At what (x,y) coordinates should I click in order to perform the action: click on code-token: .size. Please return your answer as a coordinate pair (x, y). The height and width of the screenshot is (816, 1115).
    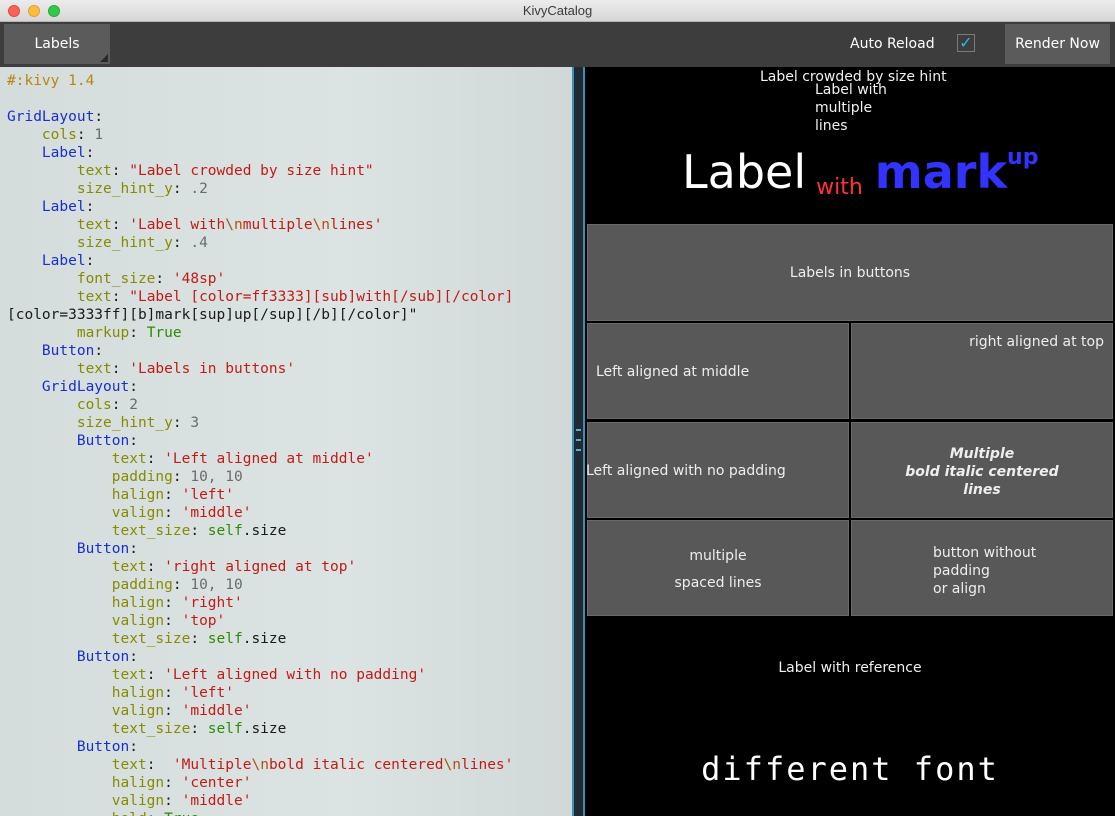
    Looking at the image, I should click on (264, 729).